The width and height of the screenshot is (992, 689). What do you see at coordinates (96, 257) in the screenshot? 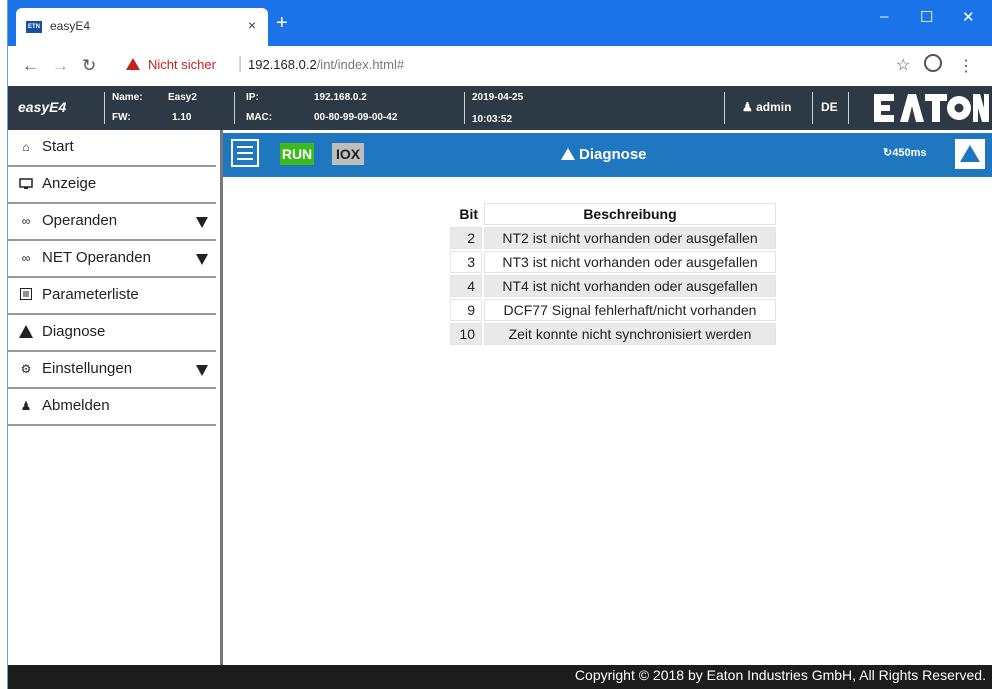
I see `sidebar-item-label: NET Operanden` at bounding box center [96, 257].